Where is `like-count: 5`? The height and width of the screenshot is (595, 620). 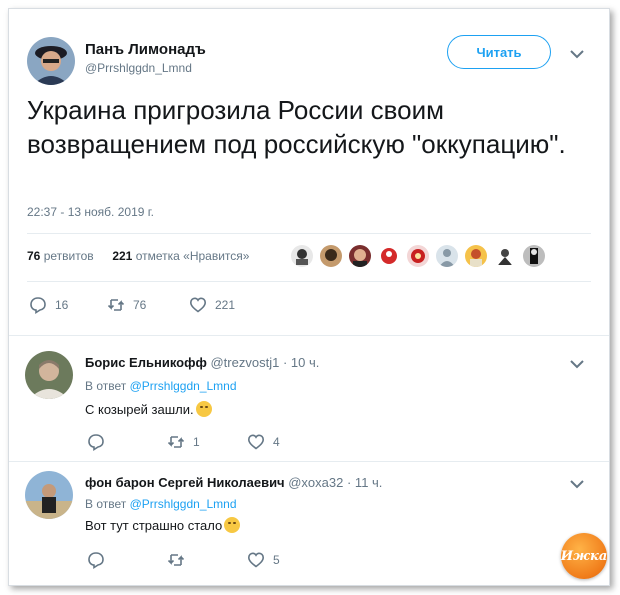 like-count: 5 is located at coordinates (276, 560).